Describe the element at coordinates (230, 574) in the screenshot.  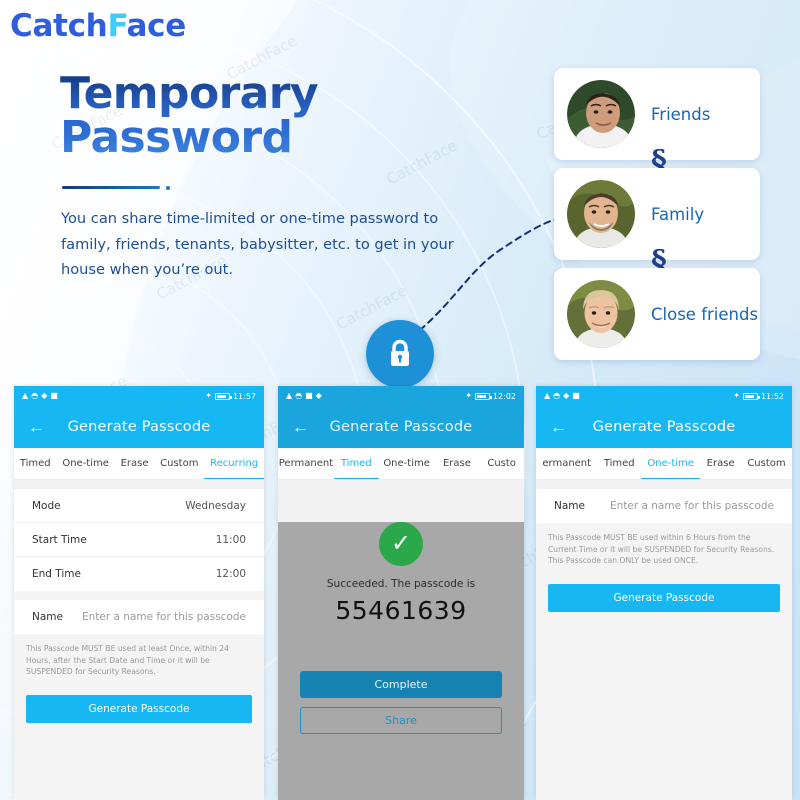
I see `row-value: 12:00` at that location.